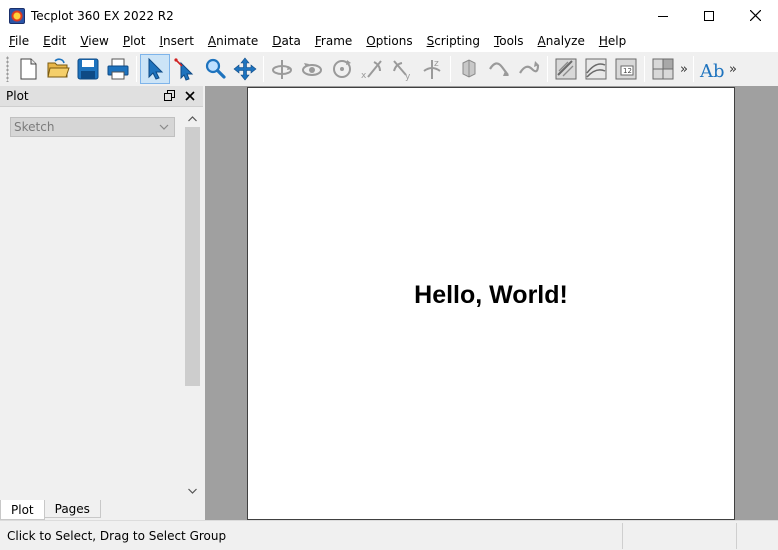  I want to click on menu-label: nalyze, so click(565, 41).